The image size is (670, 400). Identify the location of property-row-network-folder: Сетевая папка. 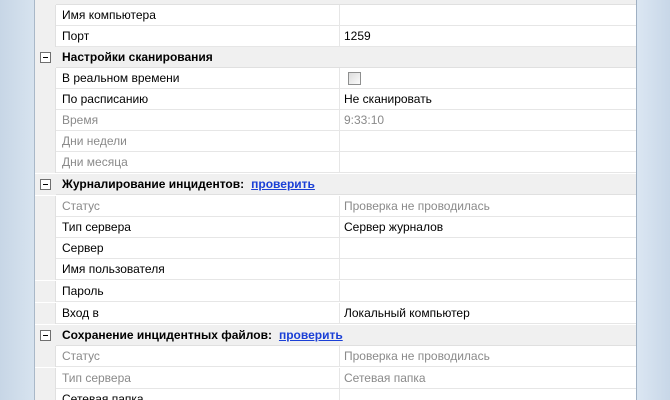
(335, 394).